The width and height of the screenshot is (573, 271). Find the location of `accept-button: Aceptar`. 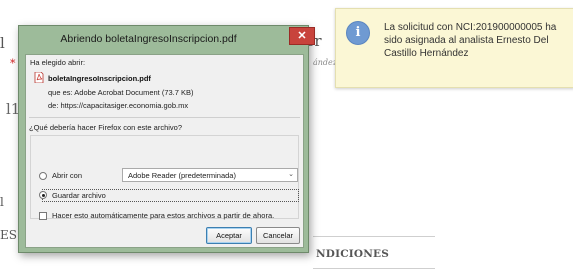

accept-button: Aceptar is located at coordinates (229, 235).